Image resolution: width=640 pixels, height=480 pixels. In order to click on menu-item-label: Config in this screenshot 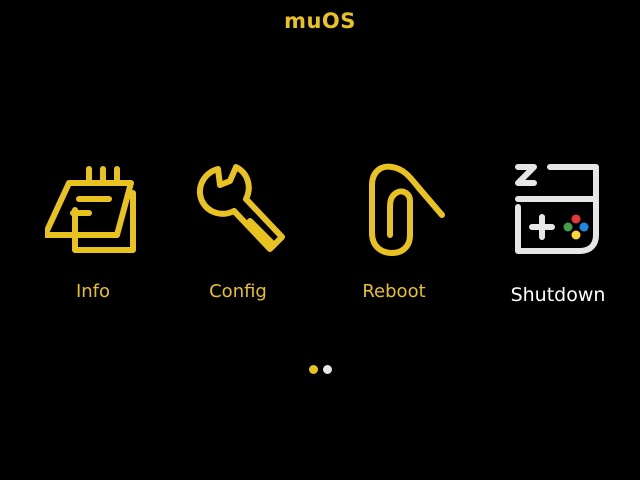, I will do `click(238, 291)`.